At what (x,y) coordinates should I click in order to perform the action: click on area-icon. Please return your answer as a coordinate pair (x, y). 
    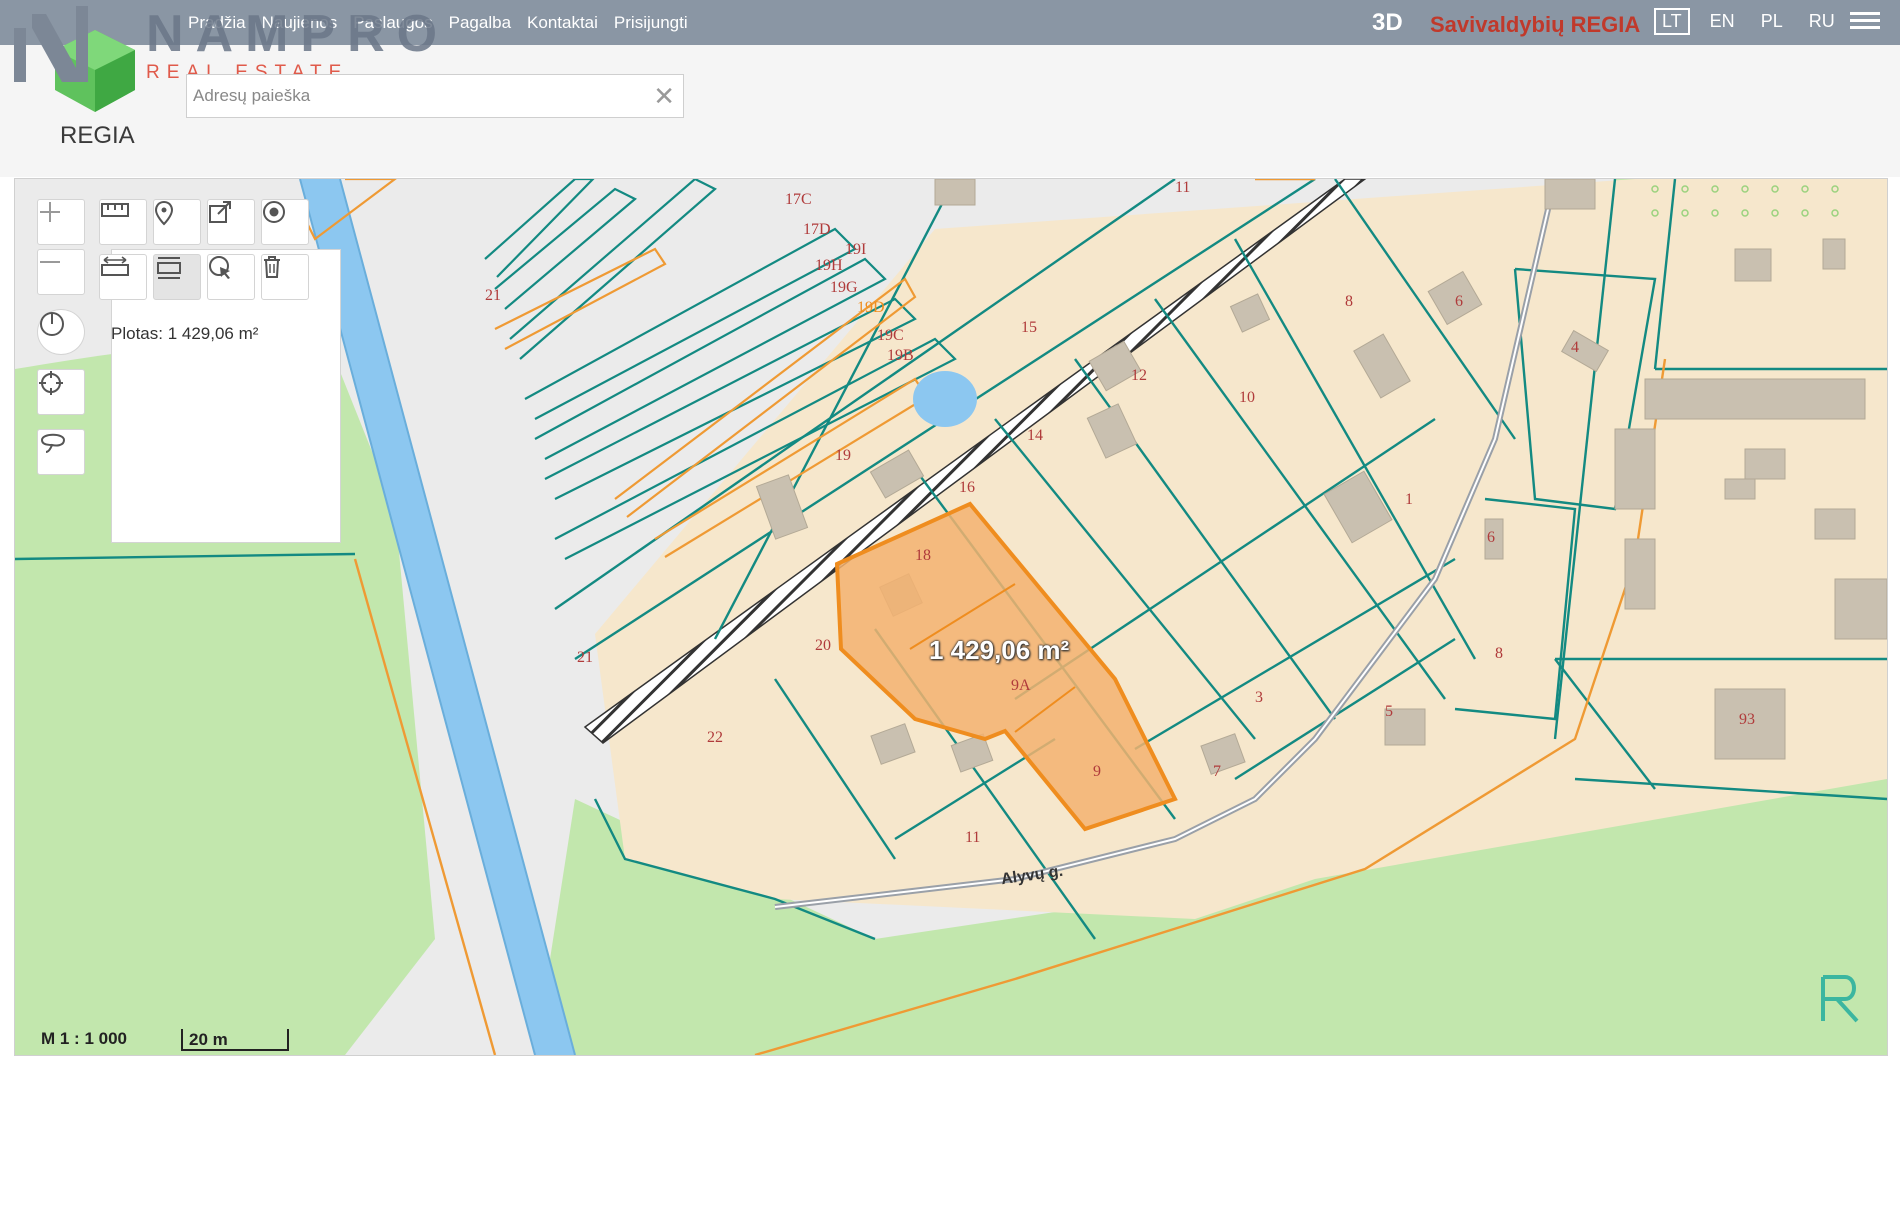
    Looking at the image, I should click on (169, 268).